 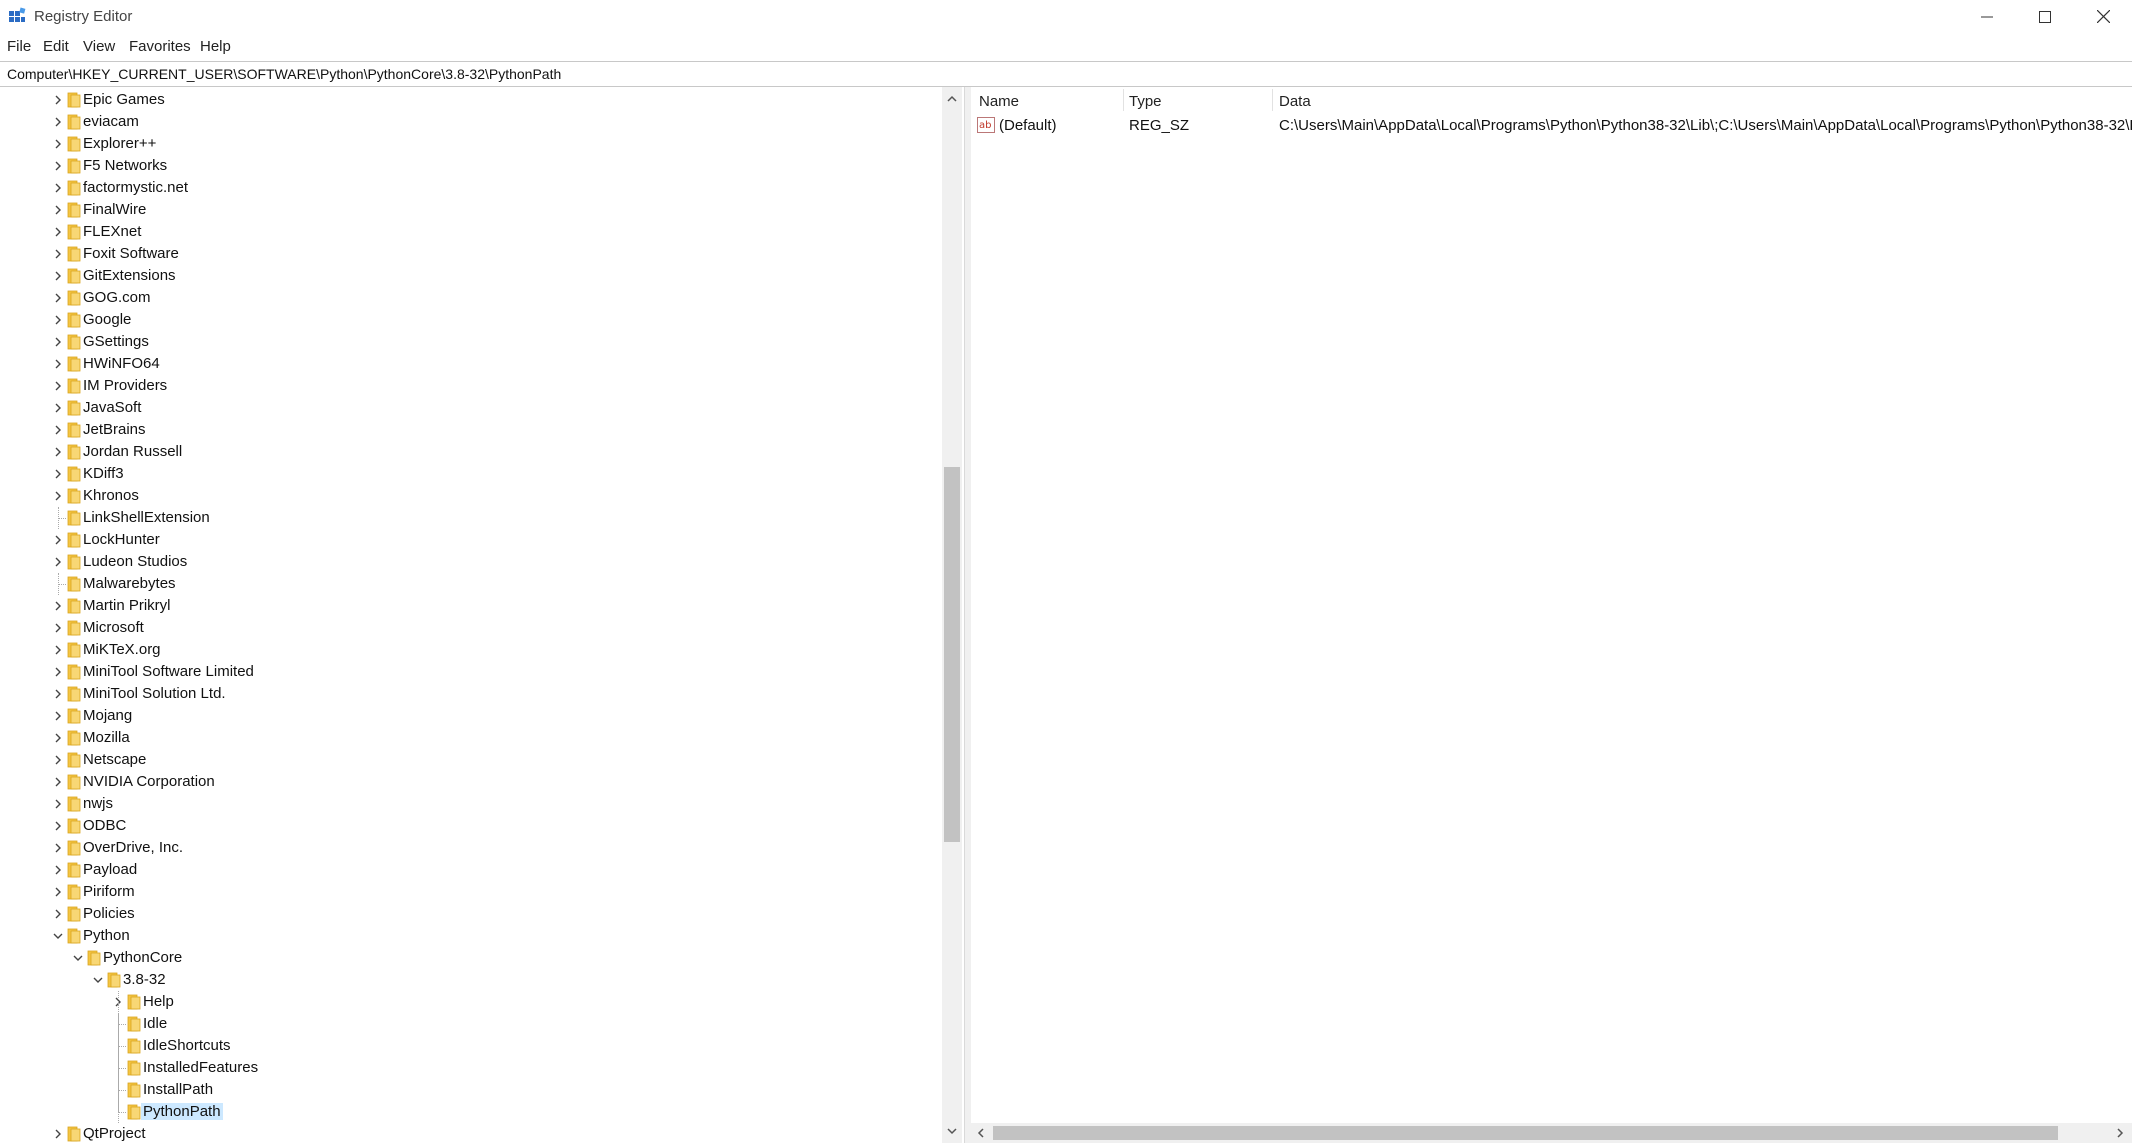 What do you see at coordinates (109, 913) in the screenshot?
I see `tree-item-label: Policies` at bounding box center [109, 913].